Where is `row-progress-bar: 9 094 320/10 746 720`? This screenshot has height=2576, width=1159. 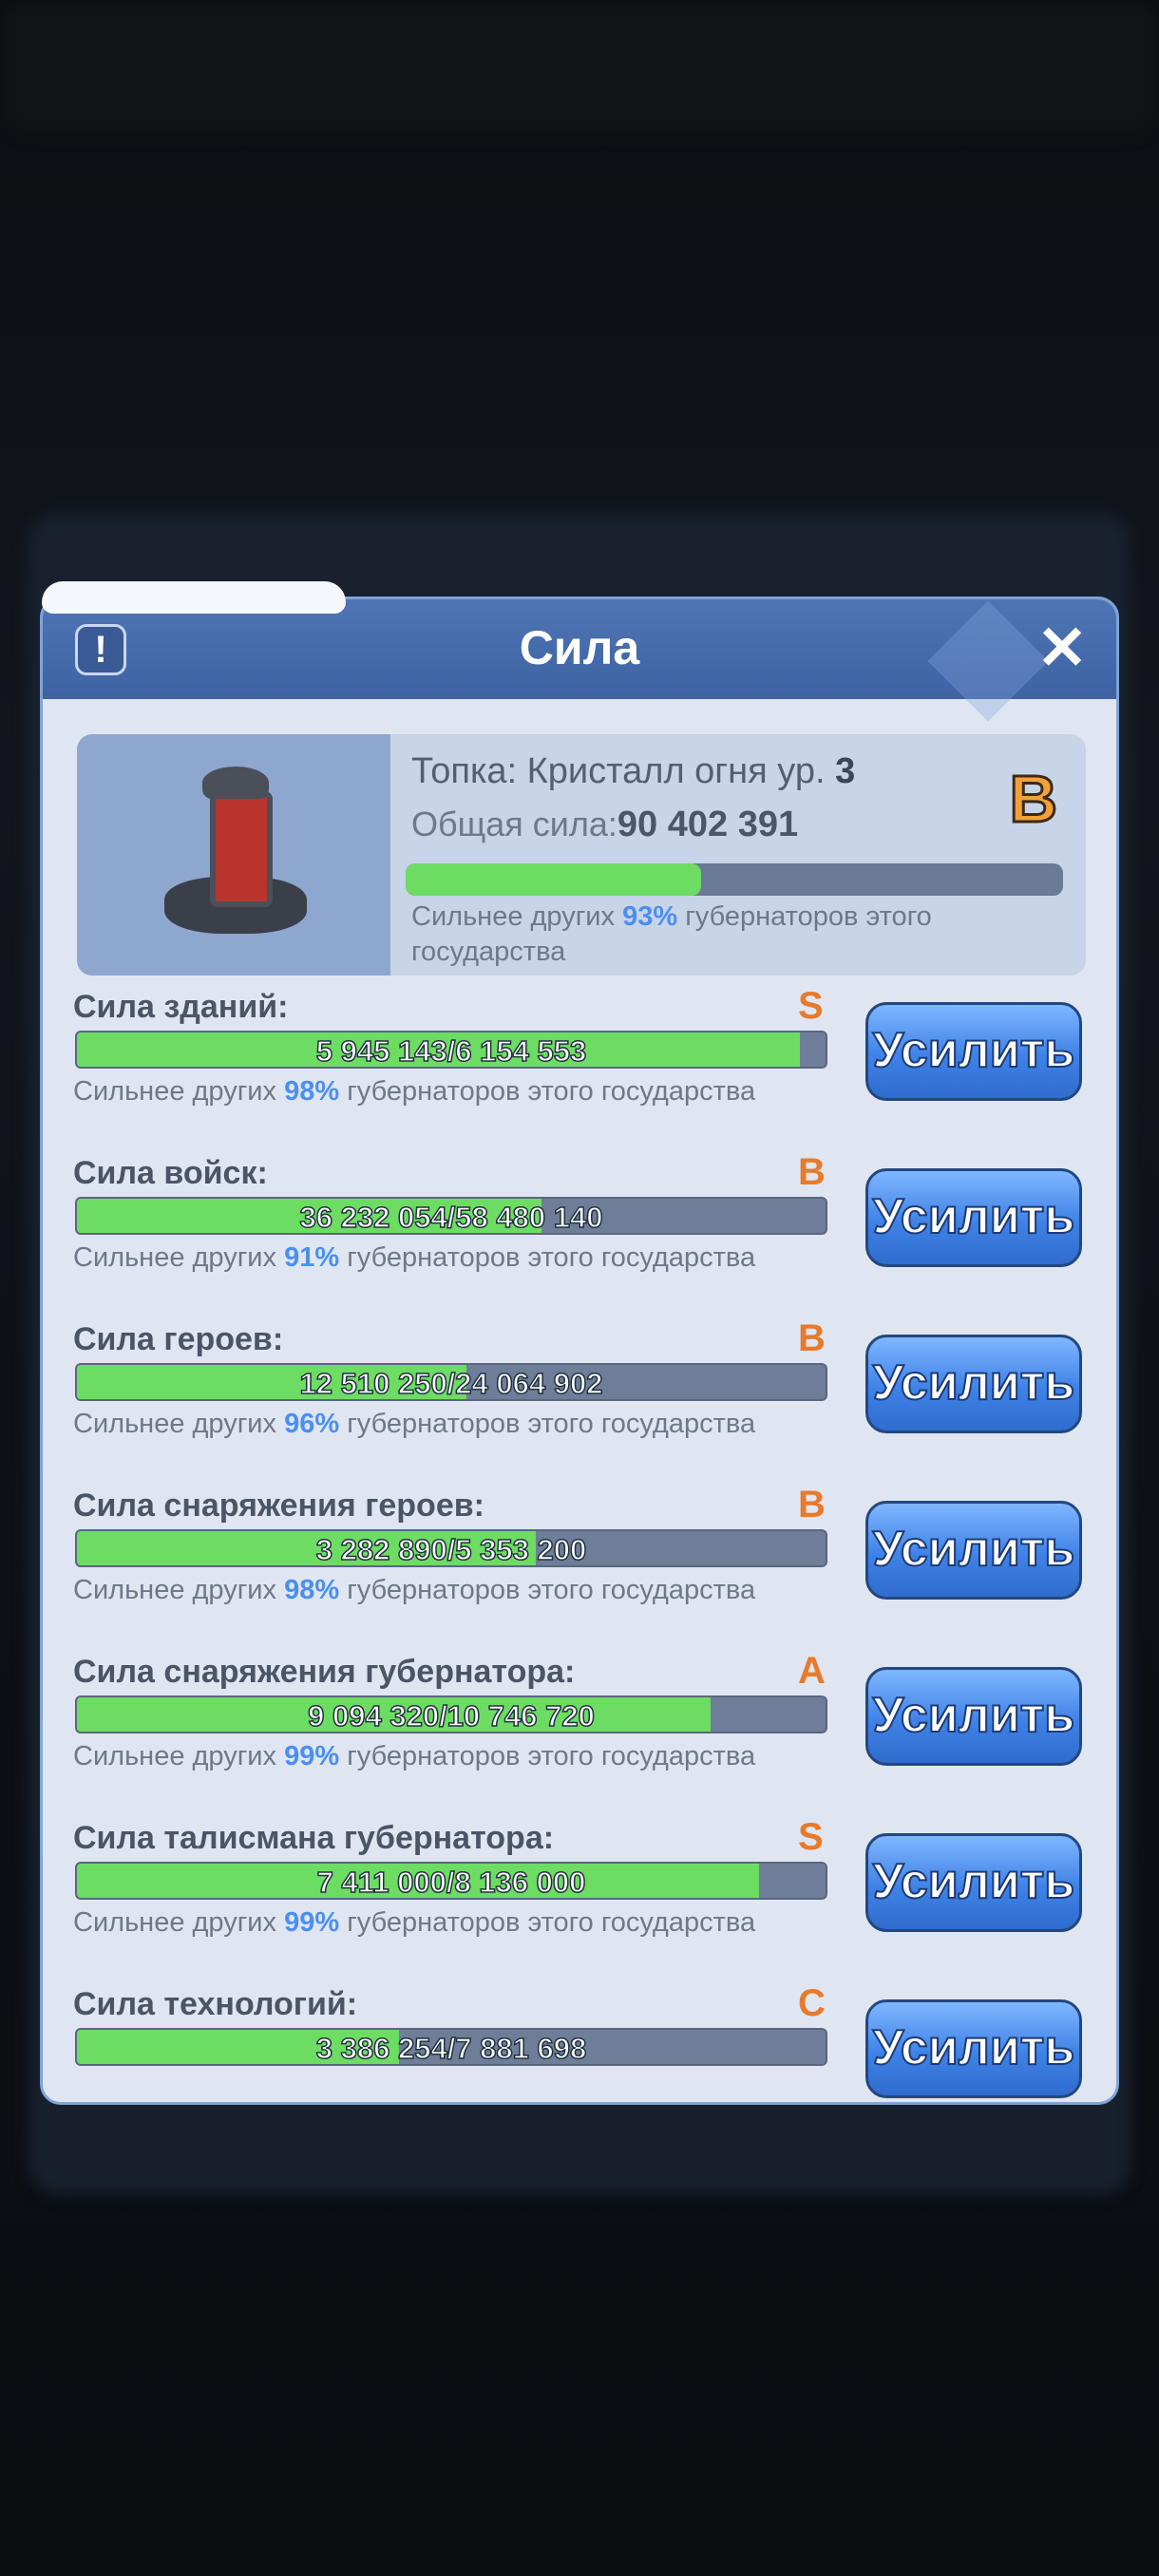
row-progress-bar: 9 094 320/10 746 720 is located at coordinates (451, 1714).